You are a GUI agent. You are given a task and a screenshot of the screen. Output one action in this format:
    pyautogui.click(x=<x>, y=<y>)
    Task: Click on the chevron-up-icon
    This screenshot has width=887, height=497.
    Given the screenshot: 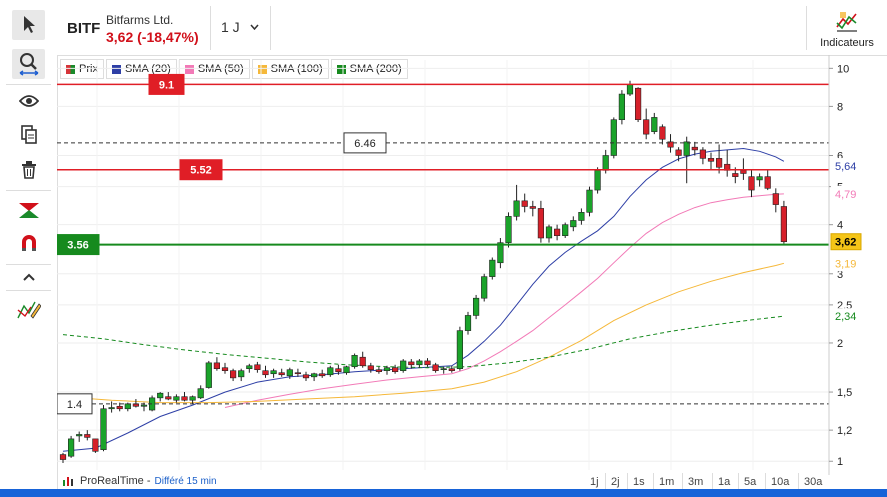 What is the action you would take?
    pyautogui.click(x=28, y=277)
    